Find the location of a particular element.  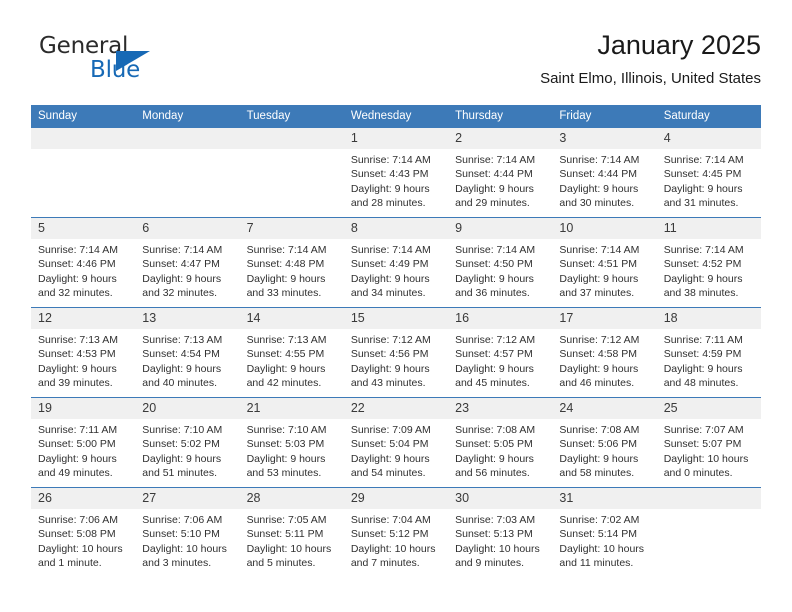

daylight-line2-text: and 34 minutes. is located at coordinates (388, 292).